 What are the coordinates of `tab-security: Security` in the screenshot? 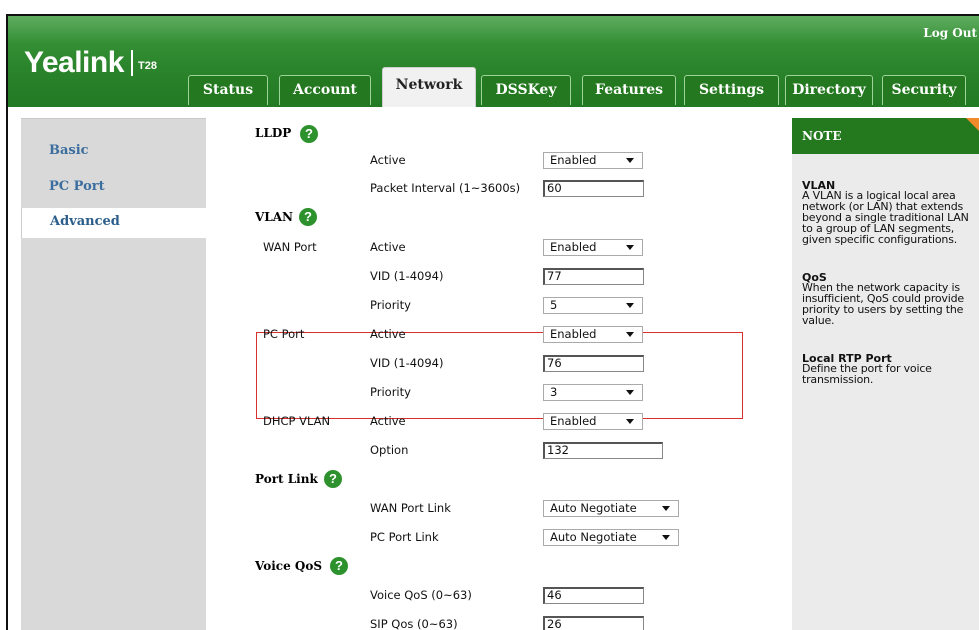 It's located at (924, 90).